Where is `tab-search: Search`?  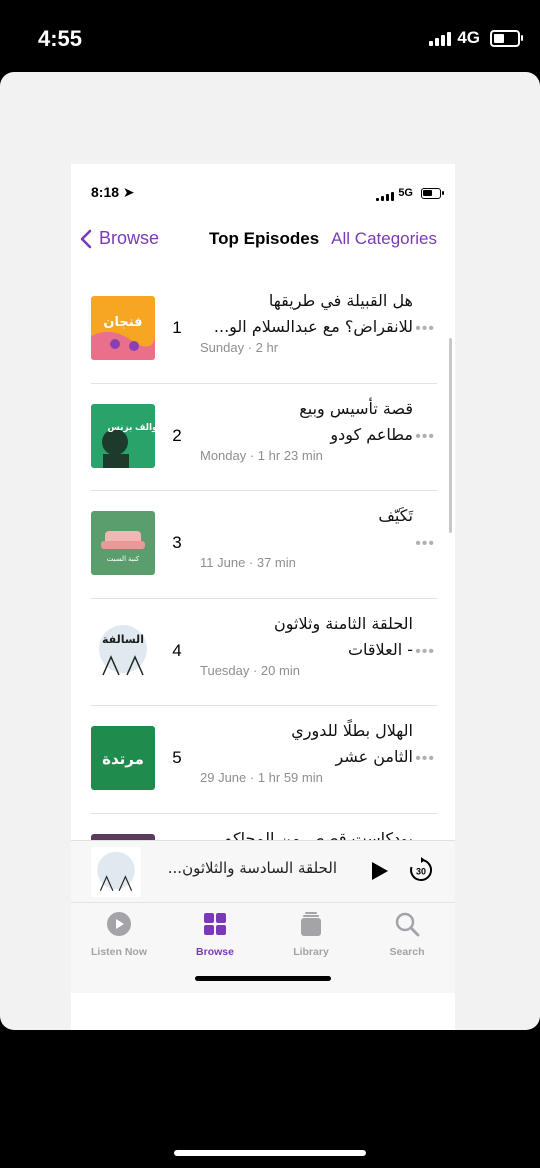 tab-search: Search is located at coordinates (407, 935).